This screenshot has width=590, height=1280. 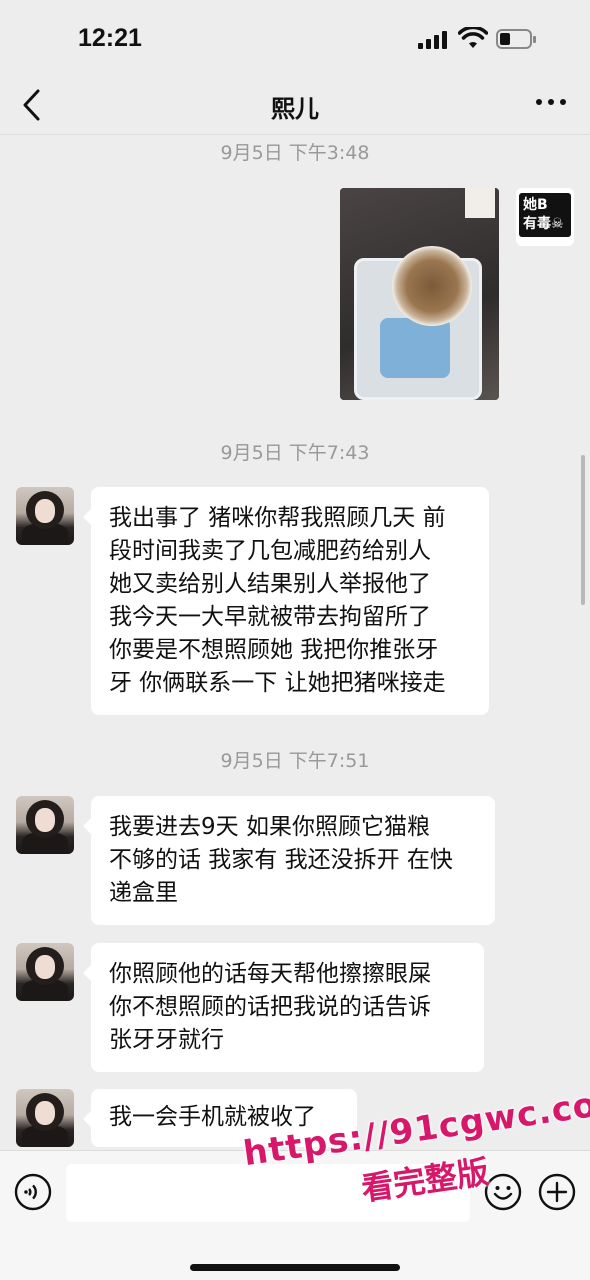 What do you see at coordinates (295, 153) in the screenshot?
I see `timestamp: 9月5日 下午3:48` at bounding box center [295, 153].